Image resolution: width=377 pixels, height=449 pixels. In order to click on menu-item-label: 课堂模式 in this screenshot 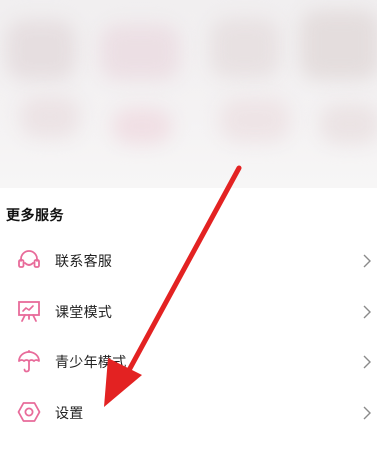, I will do `click(84, 313)`.